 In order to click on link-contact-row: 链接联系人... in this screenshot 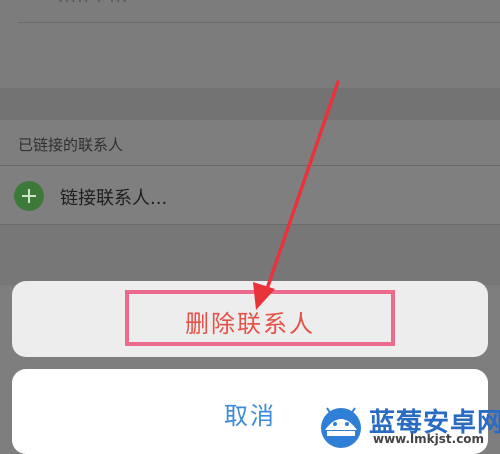, I will do `click(250, 195)`.